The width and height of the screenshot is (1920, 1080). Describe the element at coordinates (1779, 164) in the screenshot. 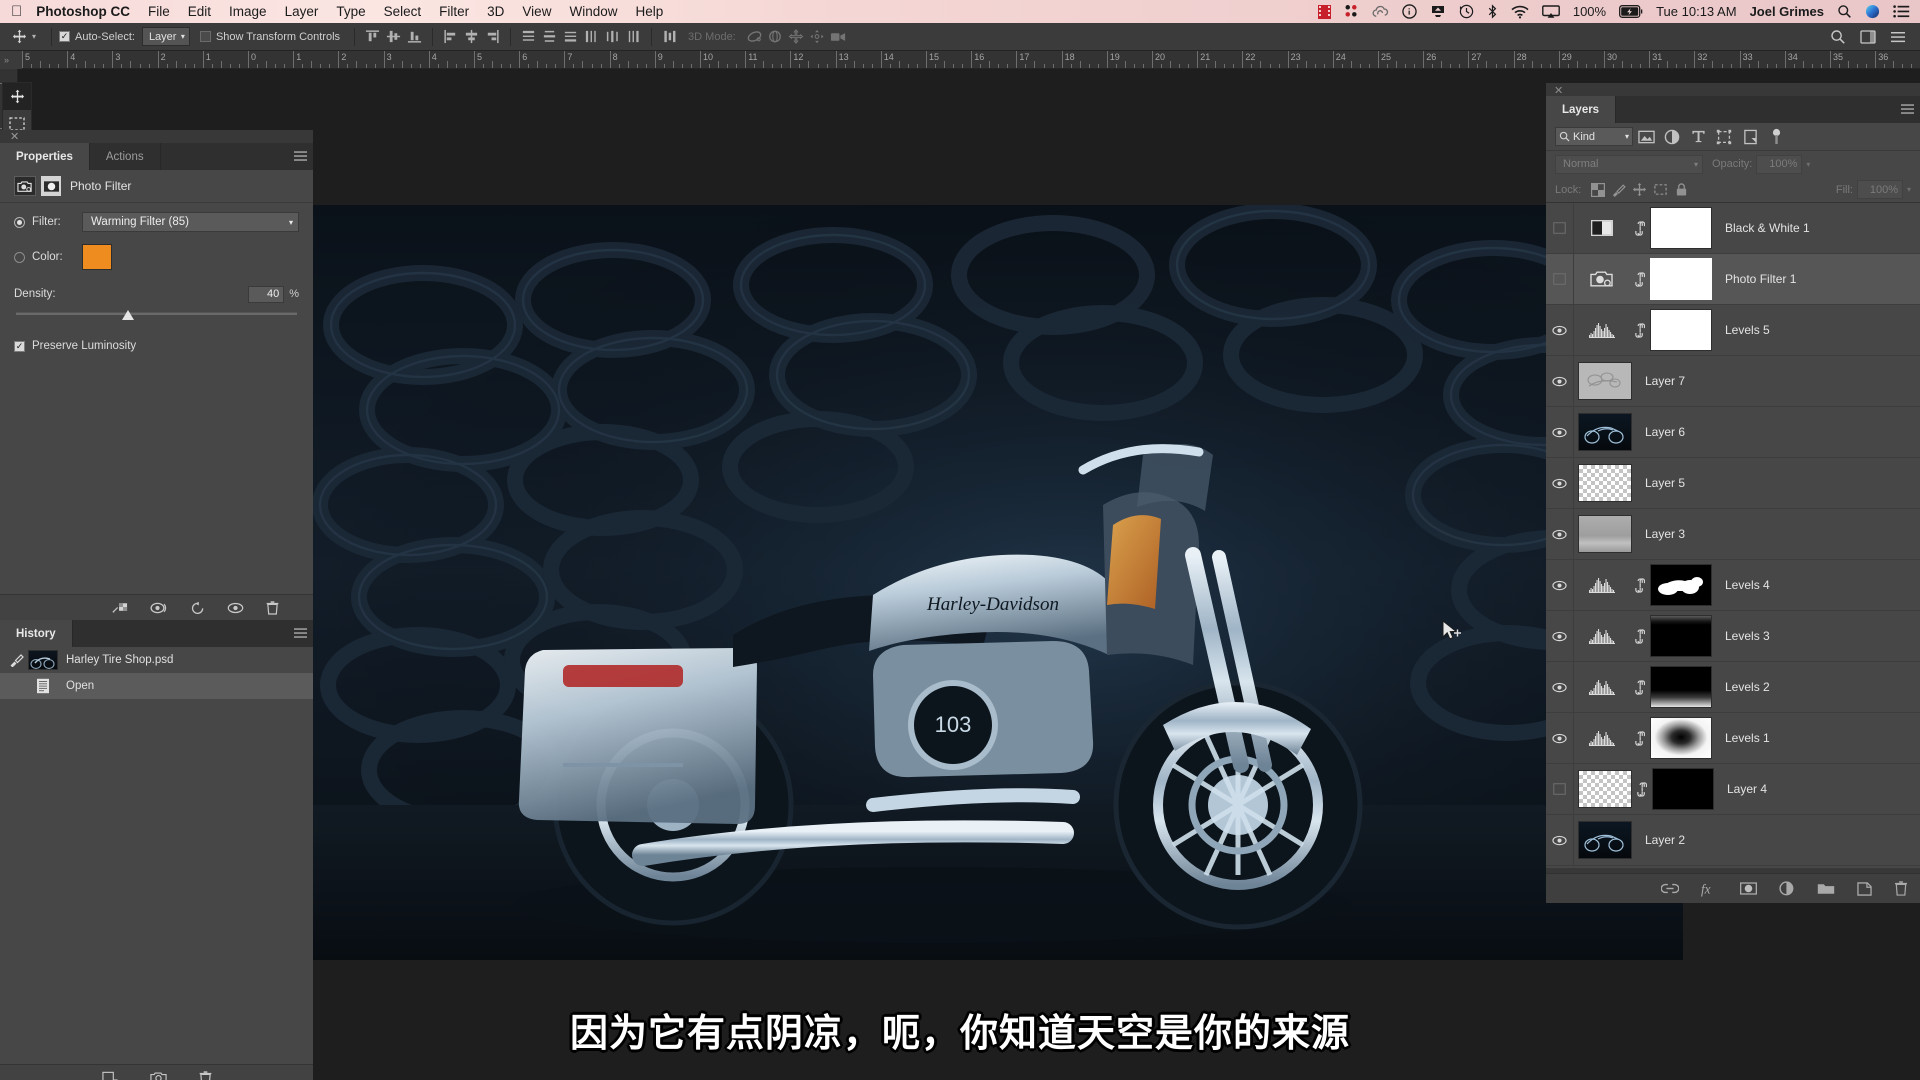

I see `opacity-input: 100%` at that location.